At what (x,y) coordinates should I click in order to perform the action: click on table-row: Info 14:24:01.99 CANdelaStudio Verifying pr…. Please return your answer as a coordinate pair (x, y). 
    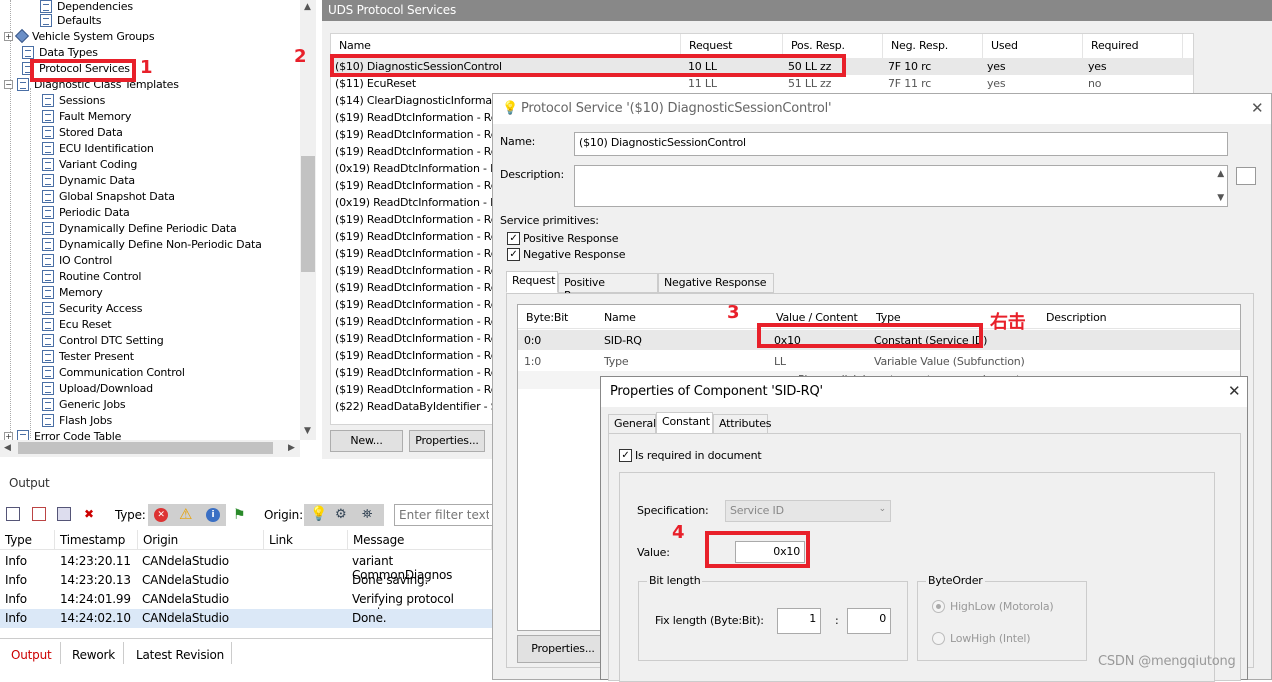
    Looking at the image, I should click on (246, 605).